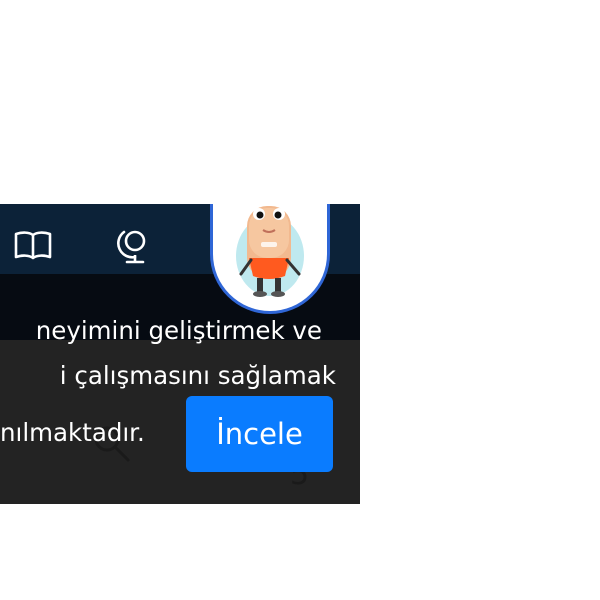 The image size is (600, 600). What do you see at coordinates (134, 245) in the screenshot?
I see `globe-icon` at bounding box center [134, 245].